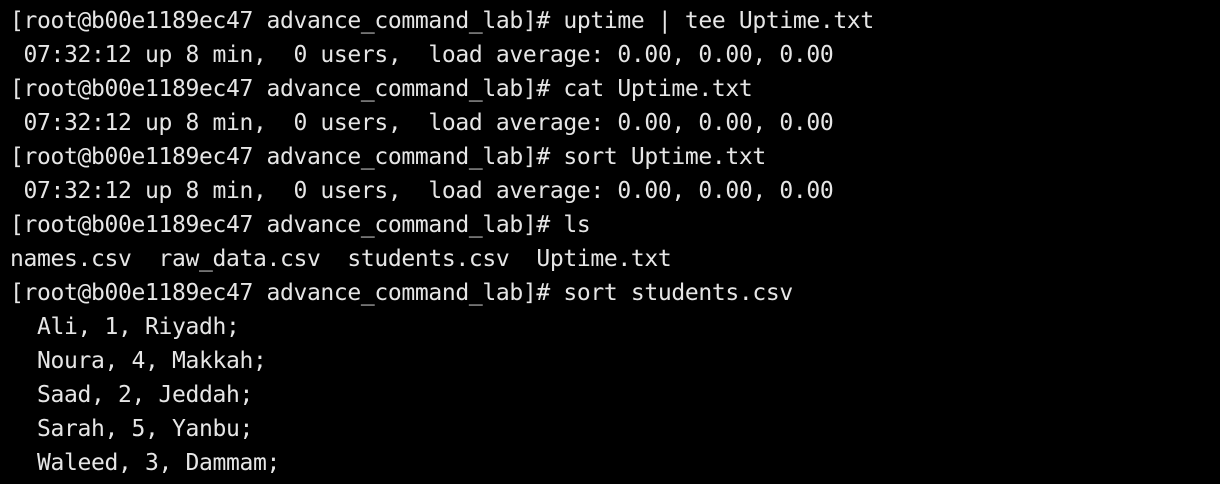 This screenshot has height=484, width=1220. What do you see at coordinates (131, 429) in the screenshot?
I see `output-line: Sarah, 5, Yanbu;` at bounding box center [131, 429].